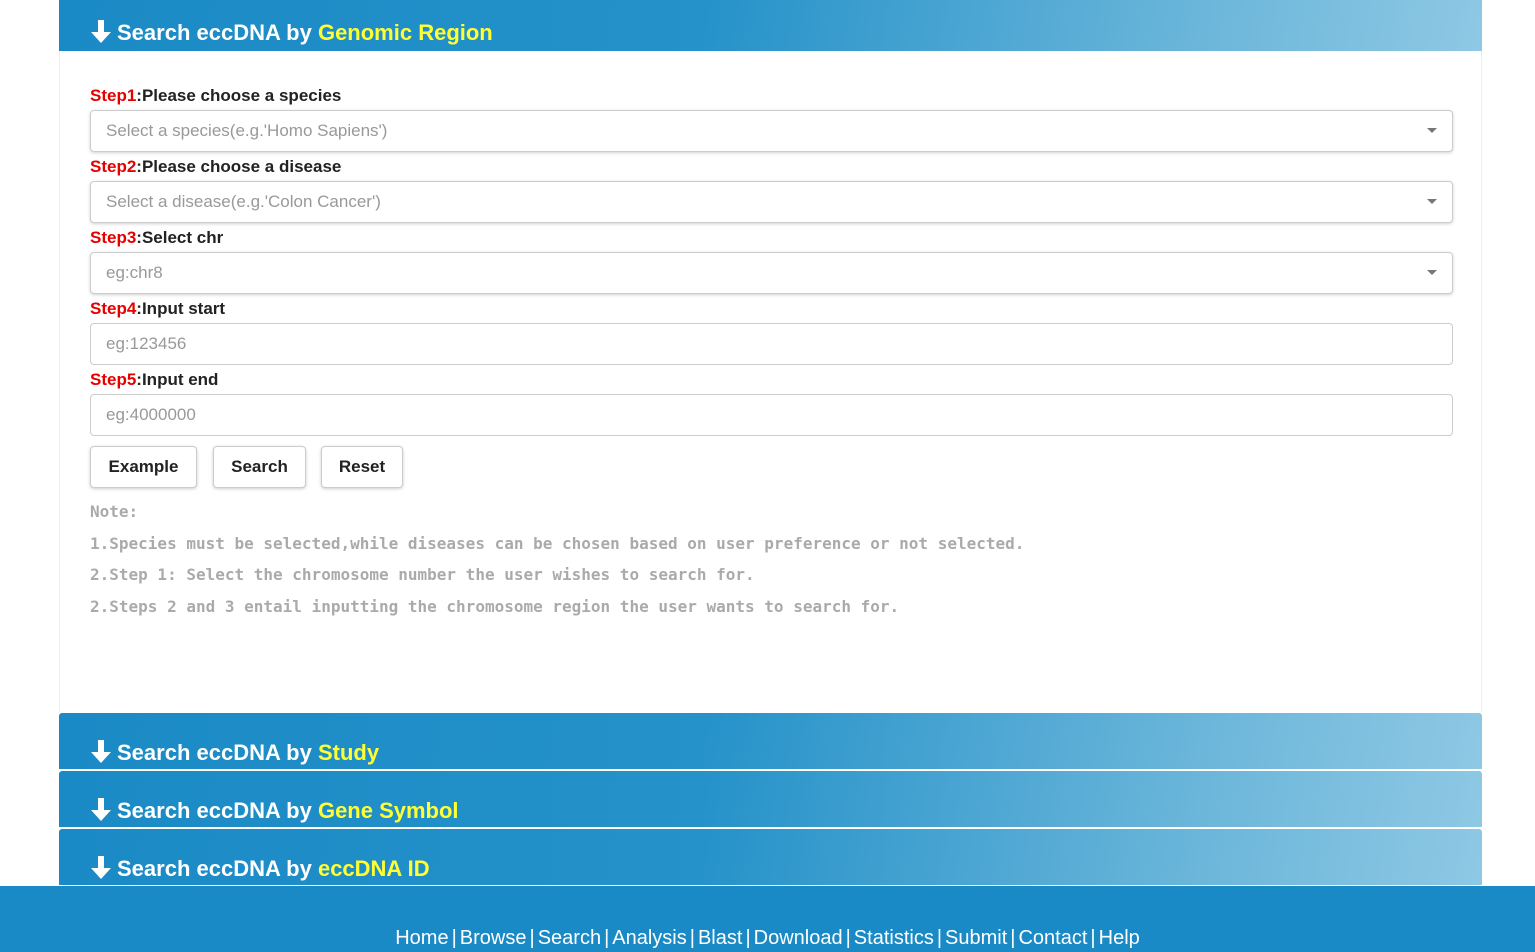  What do you see at coordinates (134, 272) in the screenshot?
I see `chr-select-placeholder: eg:chr8` at bounding box center [134, 272].